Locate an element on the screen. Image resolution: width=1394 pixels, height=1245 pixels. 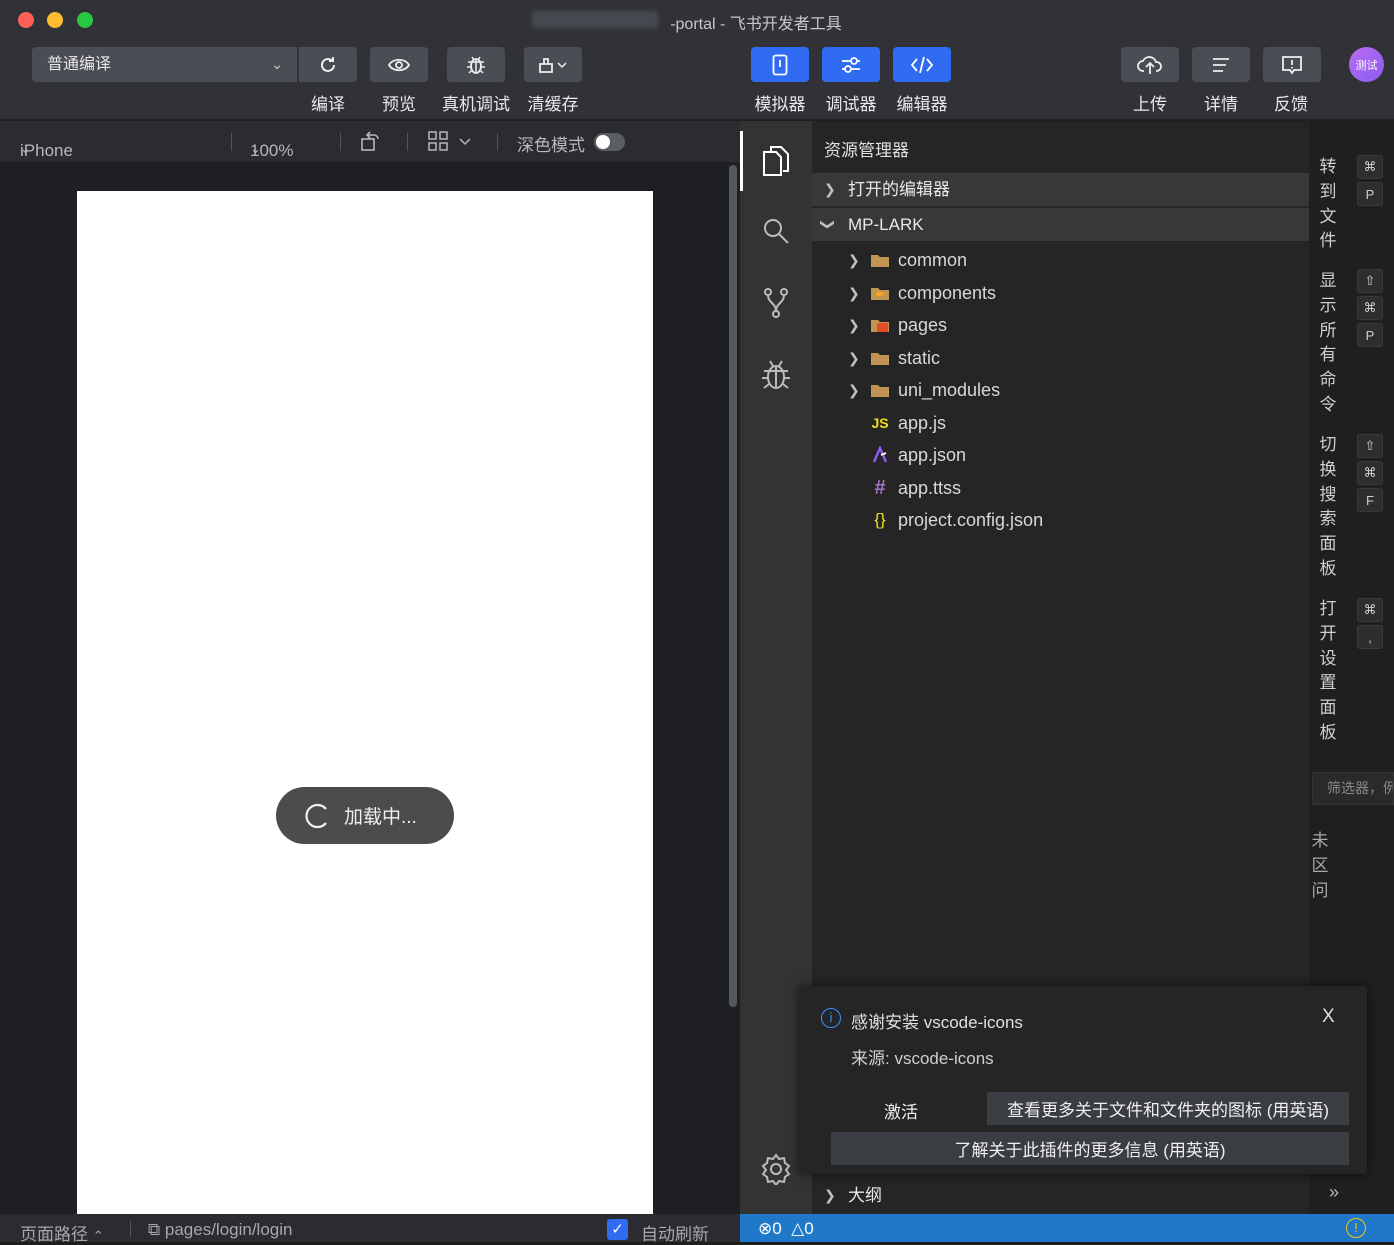
compile-mode-select: 普通编译 ⌄ is located at coordinates (164, 64).